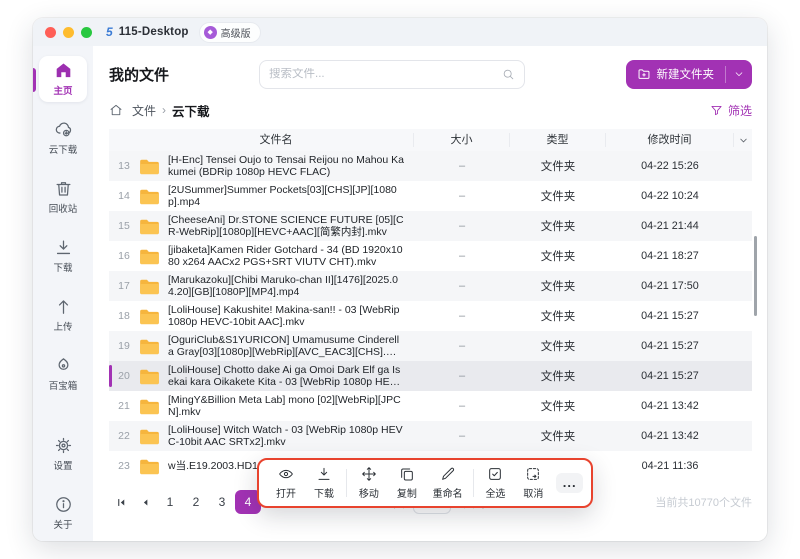 This screenshot has height=559, width=800. What do you see at coordinates (170, 502) in the screenshot?
I see `page-number: 1` at bounding box center [170, 502].